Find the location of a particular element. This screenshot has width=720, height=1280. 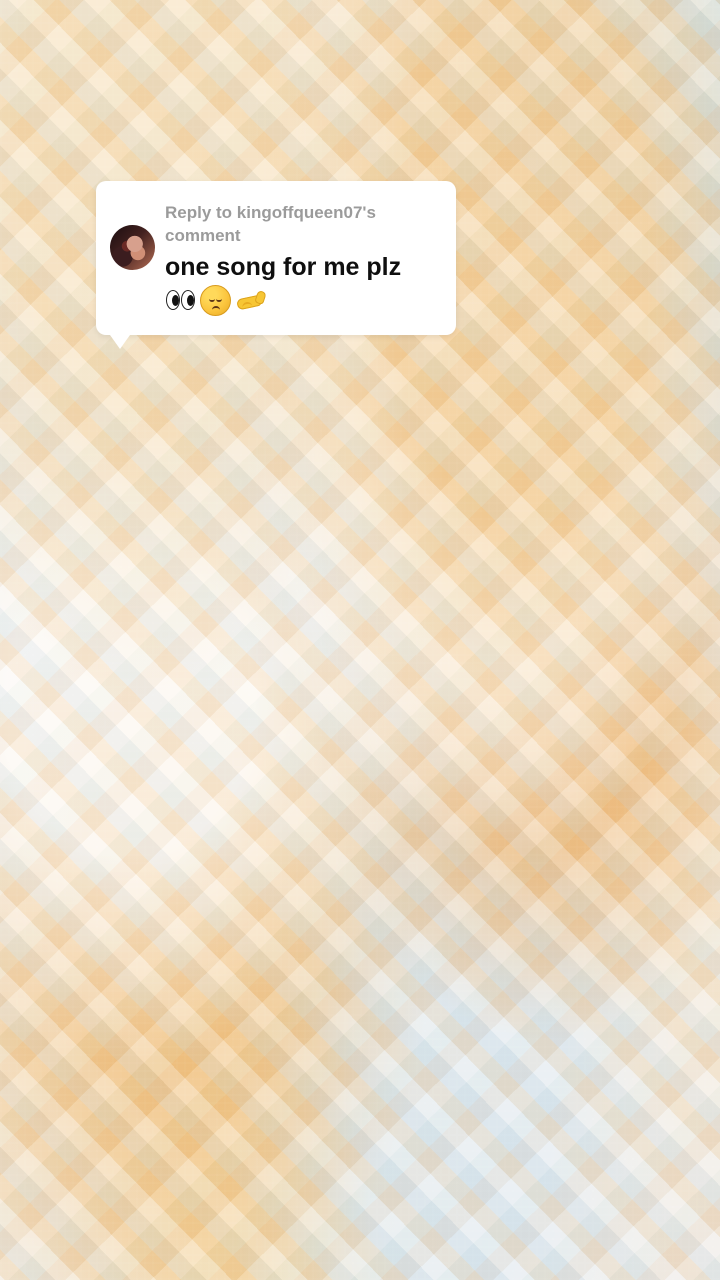

flexed-biceps-icon is located at coordinates (251, 300).